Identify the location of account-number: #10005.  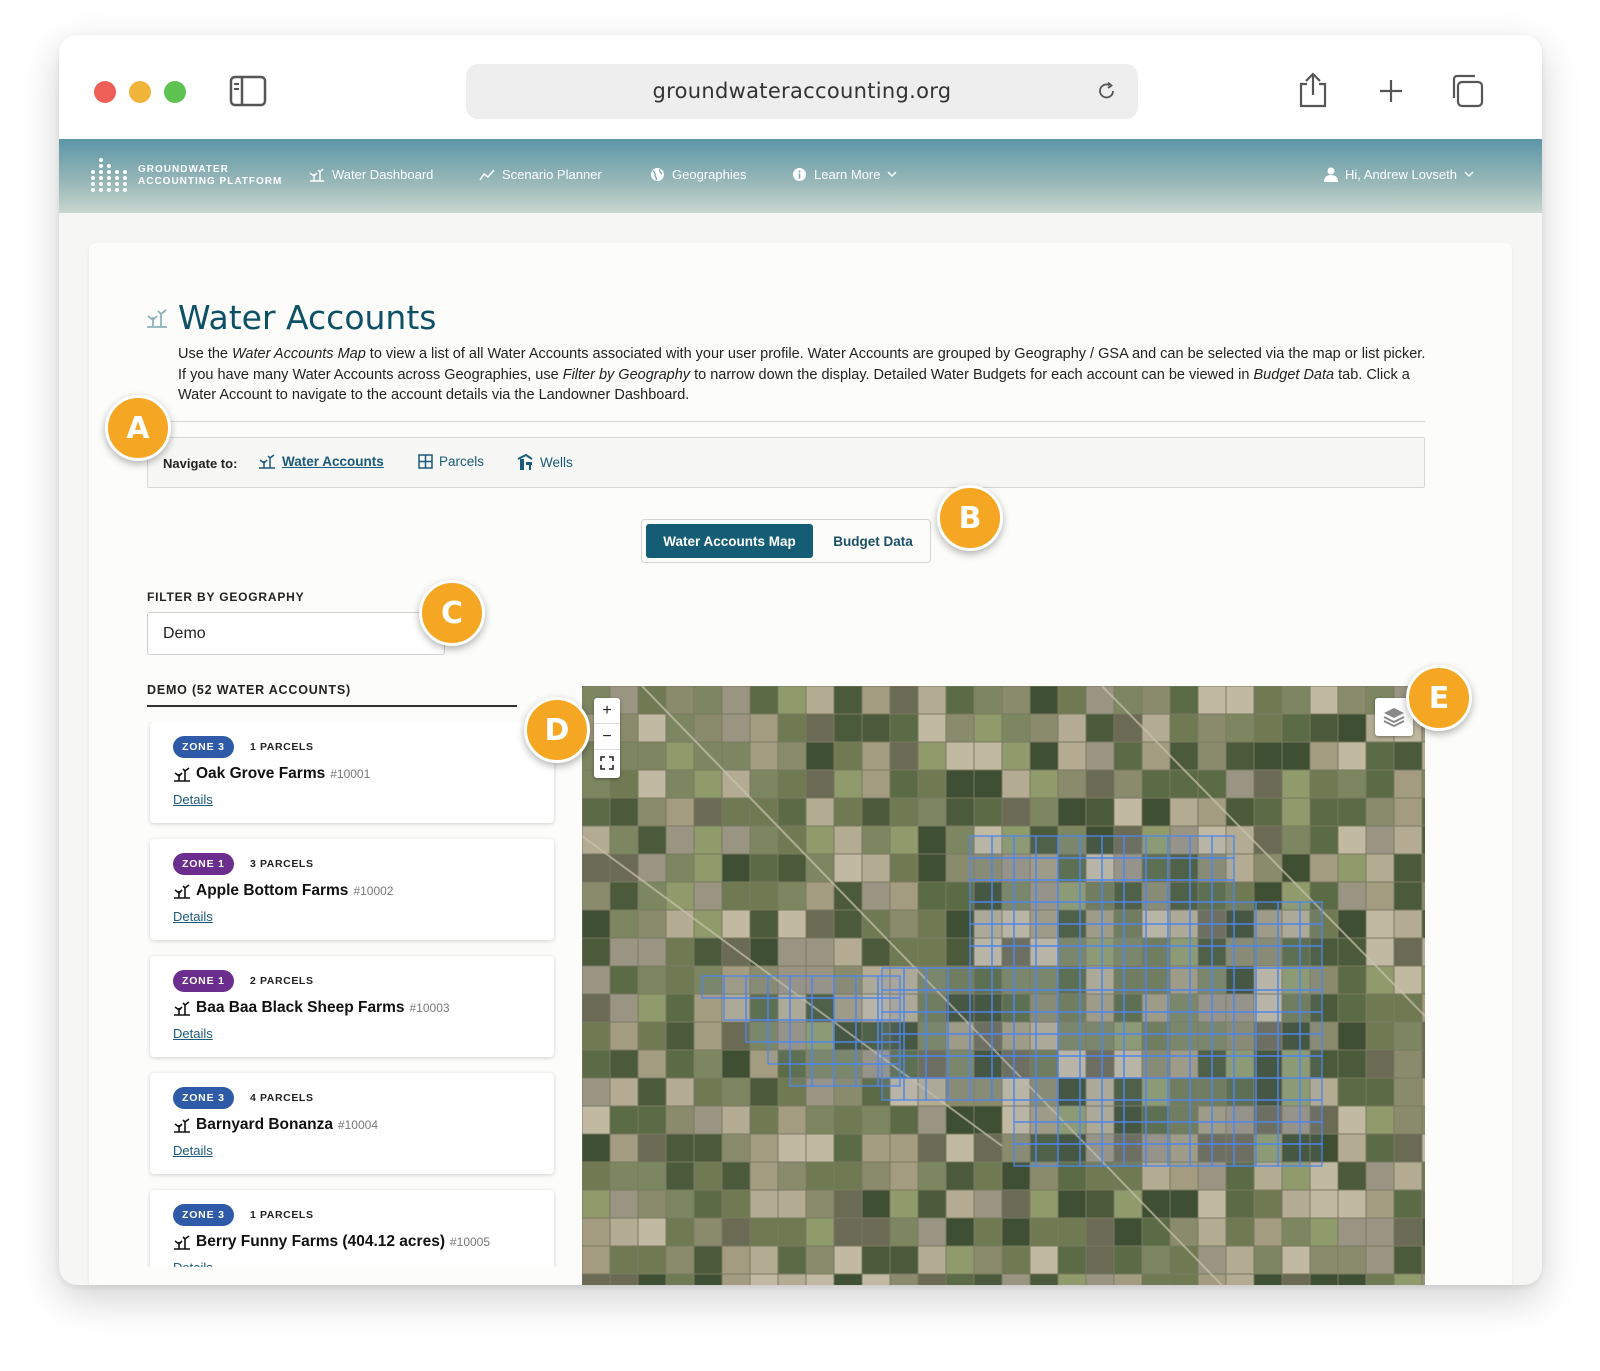
(470, 1242).